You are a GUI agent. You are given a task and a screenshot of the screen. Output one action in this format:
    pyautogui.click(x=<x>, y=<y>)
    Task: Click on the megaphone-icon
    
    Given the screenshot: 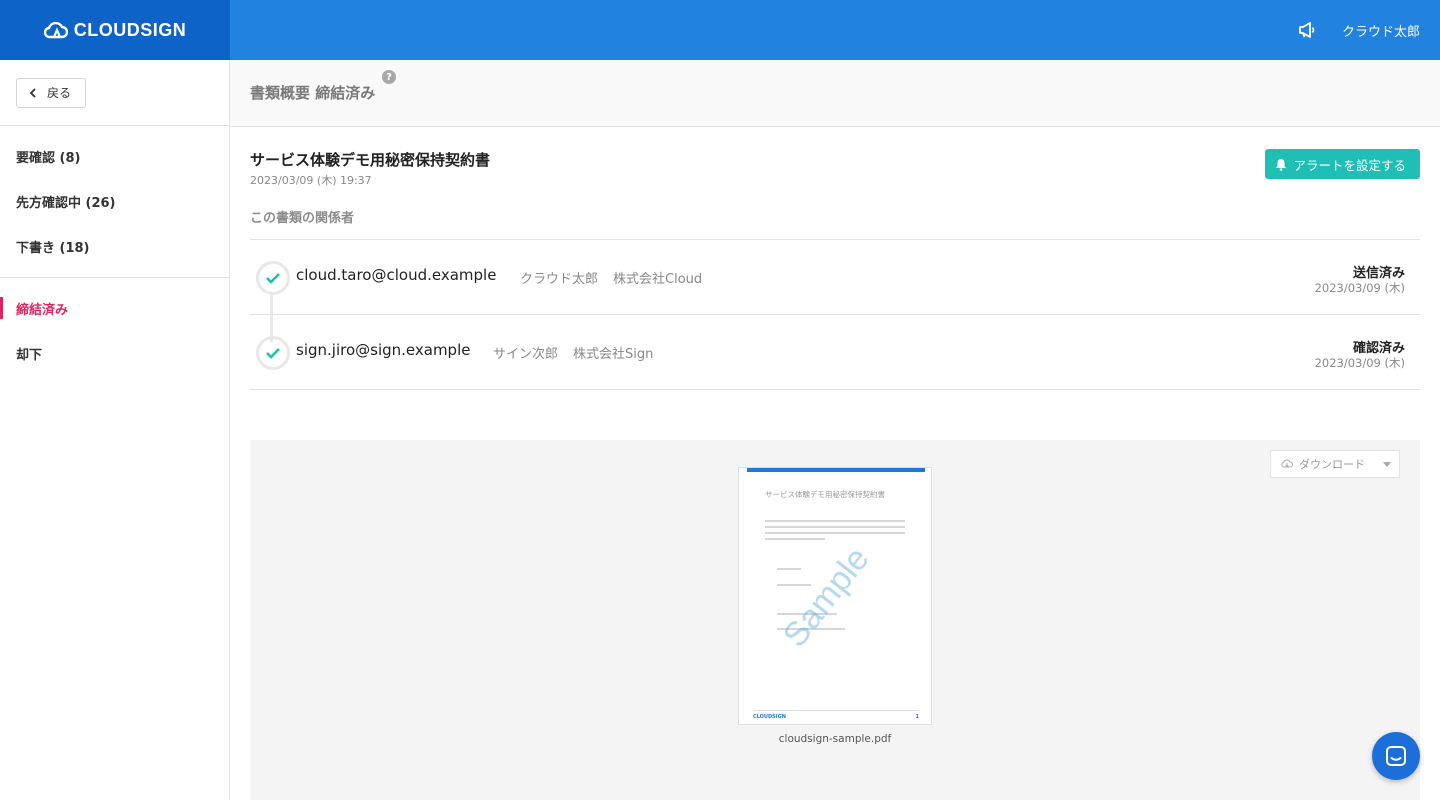 What is the action you would take?
    pyautogui.click(x=1307, y=30)
    